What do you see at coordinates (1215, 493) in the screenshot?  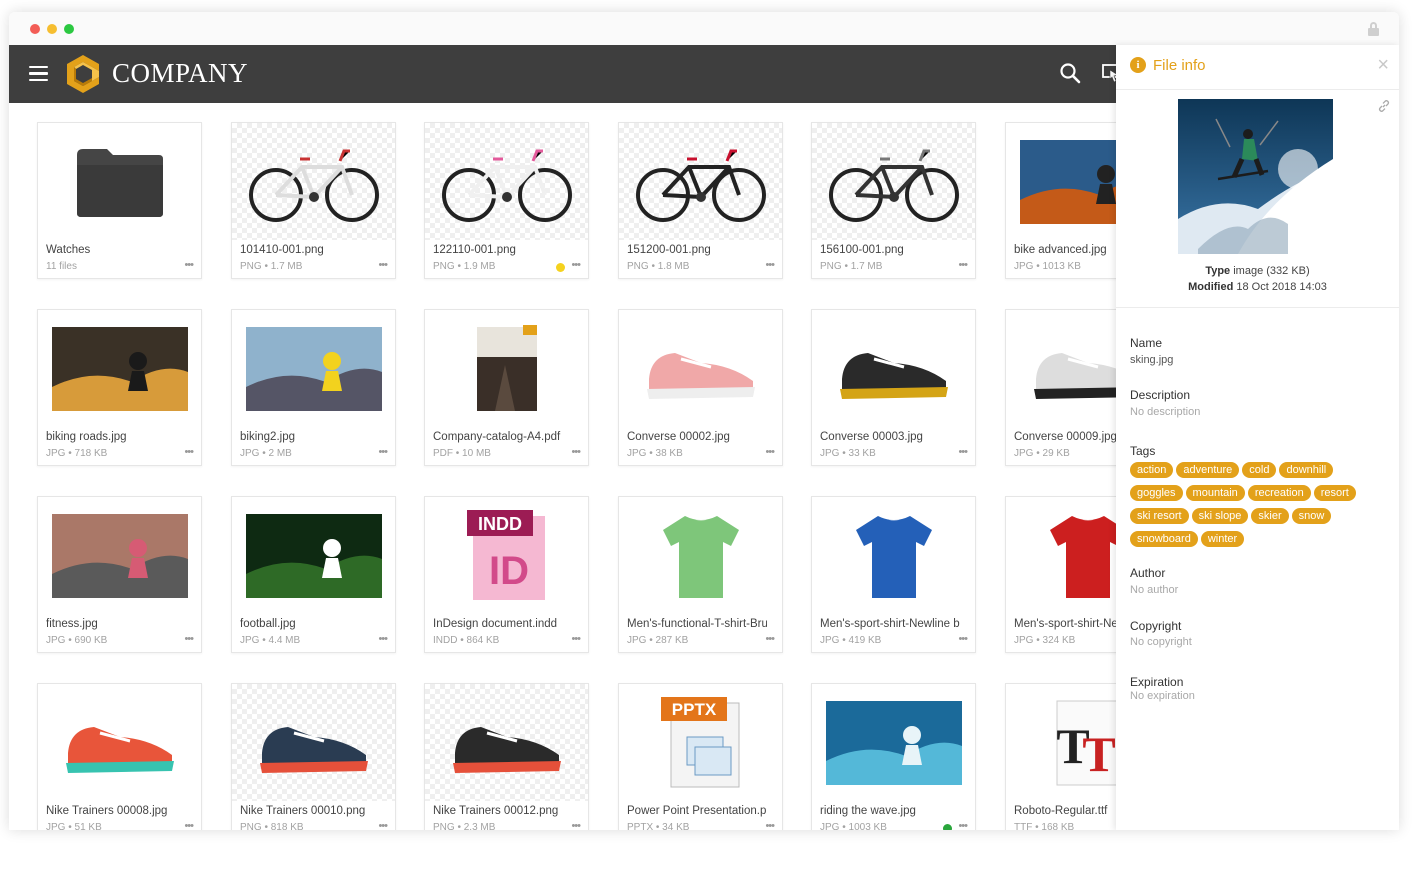 I see `tag-chip: mountain` at bounding box center [1215, 493].